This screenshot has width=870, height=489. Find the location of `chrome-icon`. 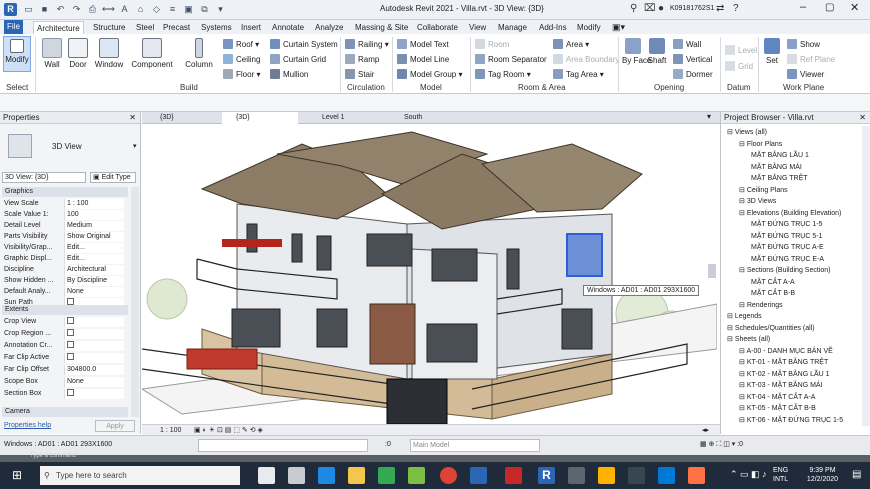

chrome-icon is located at coordinates (448, 475).